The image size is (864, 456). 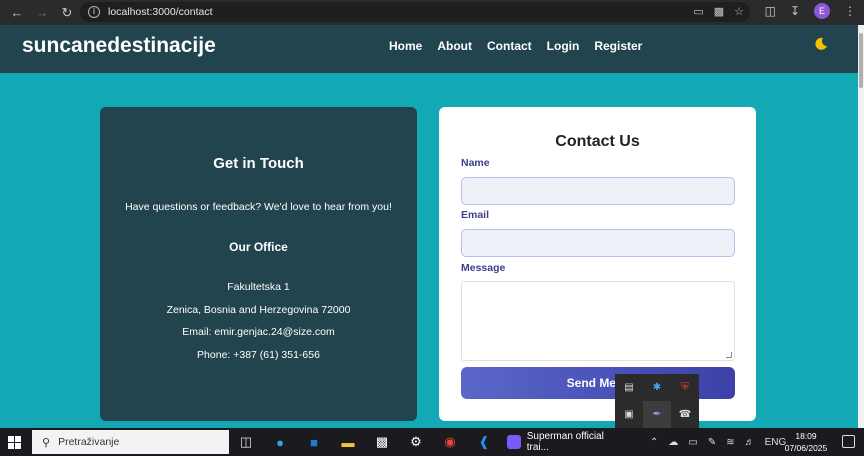 What do you see at coordinates (258, 310) in the screenshot?
I see `address-line-2: Zenica, Bosnia and Herzegovina 72000` at bounding box center [258, 310].